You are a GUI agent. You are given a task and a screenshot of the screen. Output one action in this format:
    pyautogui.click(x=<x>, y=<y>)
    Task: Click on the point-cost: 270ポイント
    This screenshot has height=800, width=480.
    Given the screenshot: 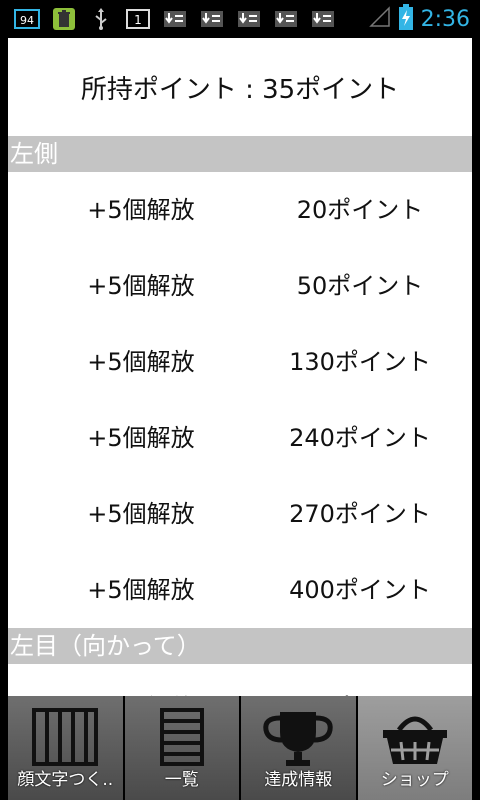 What is the action you would take?
    pyautogui.click(x=360, y=514)
    